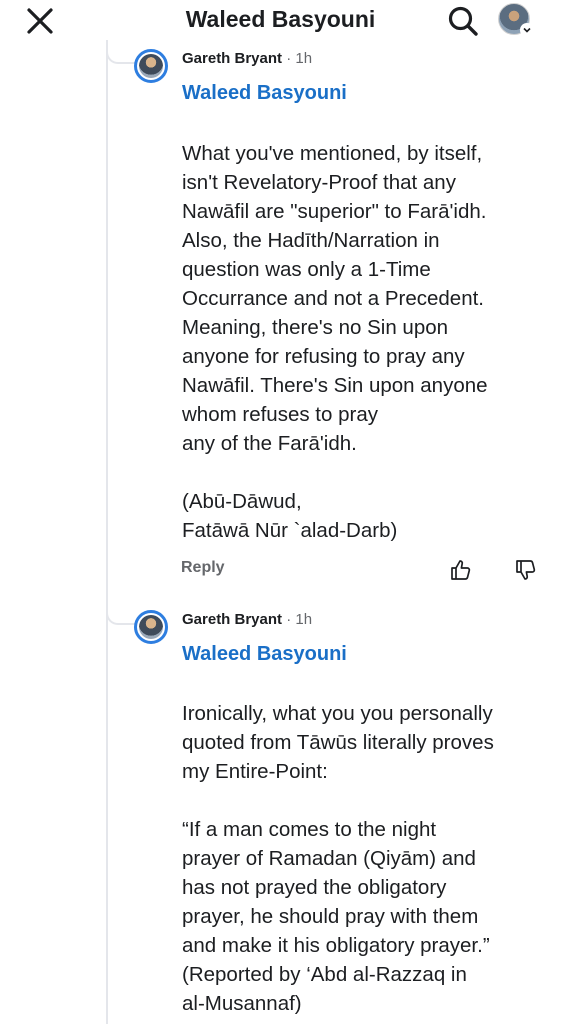  I want to click on reply-button: Reply, so click(203, 568).